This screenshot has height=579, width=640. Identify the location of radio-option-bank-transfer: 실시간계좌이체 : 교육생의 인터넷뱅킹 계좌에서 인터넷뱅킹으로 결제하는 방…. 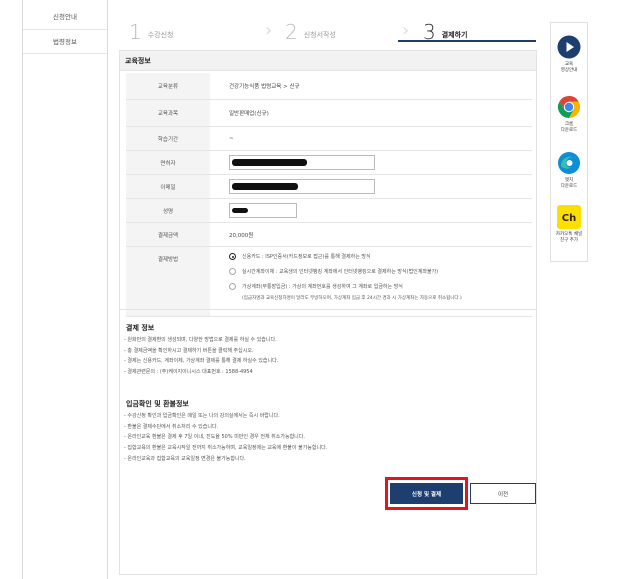
(333, 271).